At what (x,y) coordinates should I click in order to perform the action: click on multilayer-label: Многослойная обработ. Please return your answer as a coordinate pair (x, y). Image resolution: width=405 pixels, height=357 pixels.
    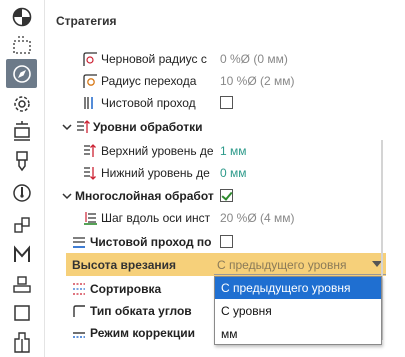
    Looking at the image, I should click on (144, 196).